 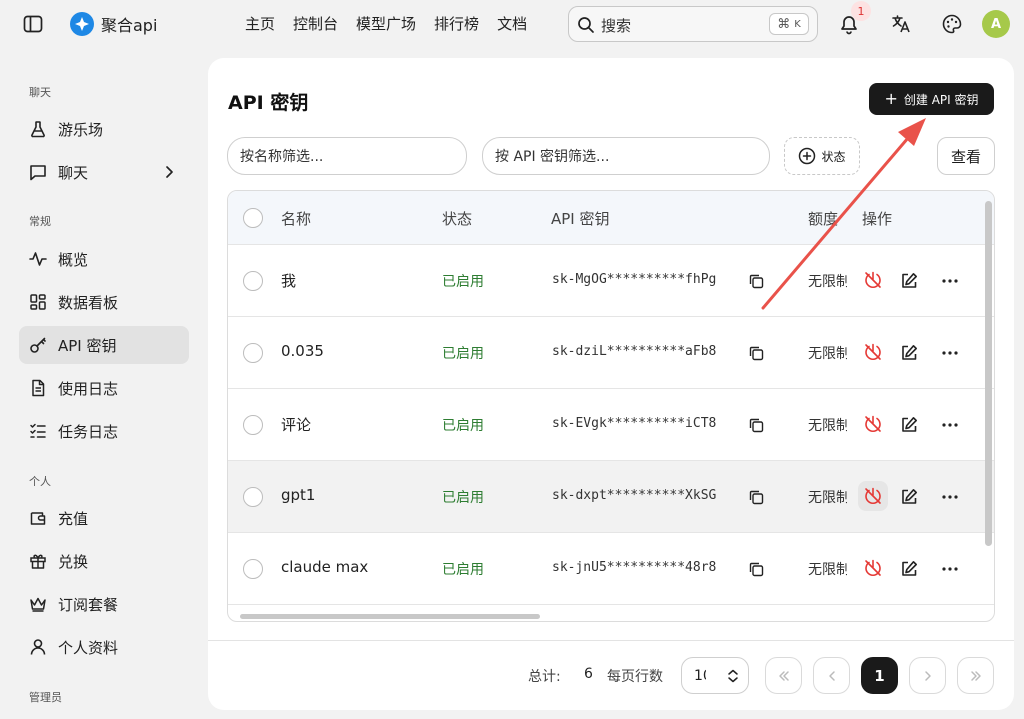 I want to click on chevron-right-icon, so click(x=927, y=675).